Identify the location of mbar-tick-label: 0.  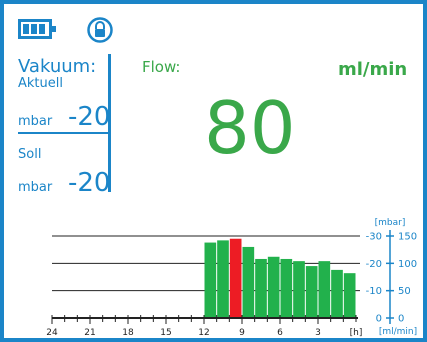
(379, 319).